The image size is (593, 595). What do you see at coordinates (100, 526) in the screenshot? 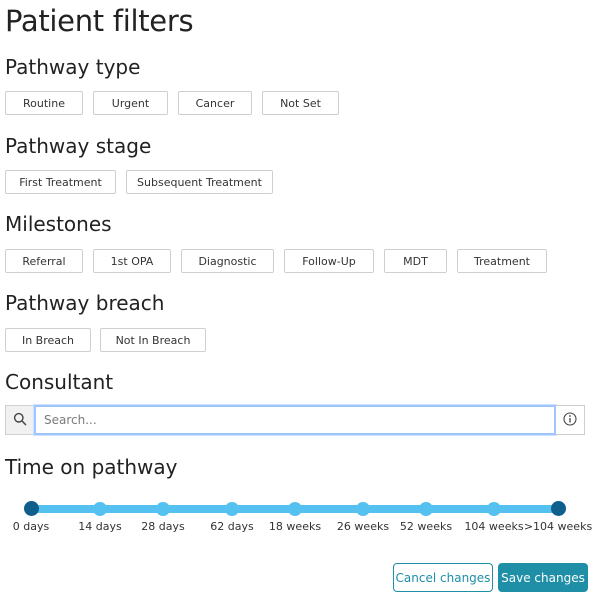
I see `slider-tick-label: 14 days` at bounding box center [100, 526].